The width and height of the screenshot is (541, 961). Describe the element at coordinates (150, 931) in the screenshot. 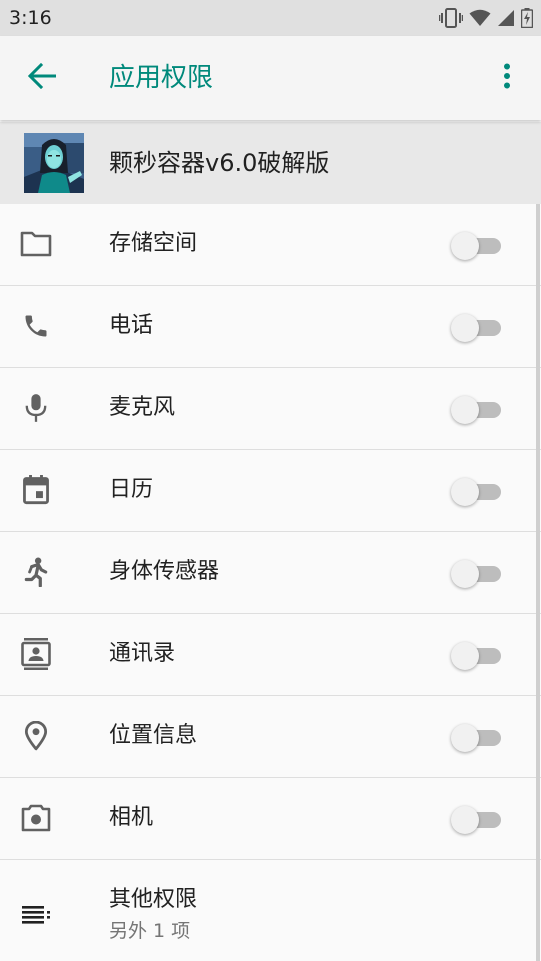

I see `other-permissions-count: 另外 1 项` at that location.